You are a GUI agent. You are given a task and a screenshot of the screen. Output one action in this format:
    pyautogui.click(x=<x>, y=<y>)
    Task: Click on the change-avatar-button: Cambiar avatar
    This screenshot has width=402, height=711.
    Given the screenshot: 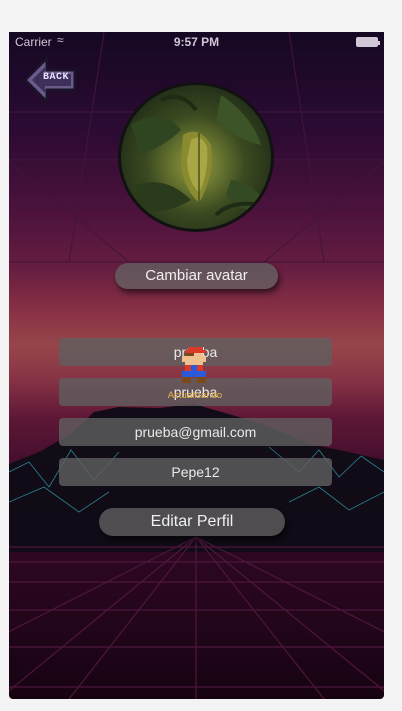 What is the action you would take?
    pyautogui.click(x=196, y=276)
    